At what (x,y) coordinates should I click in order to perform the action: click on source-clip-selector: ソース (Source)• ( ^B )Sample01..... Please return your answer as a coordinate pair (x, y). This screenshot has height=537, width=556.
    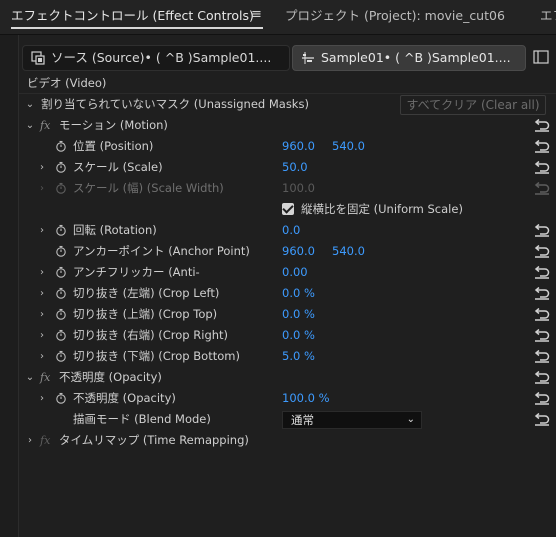
    Looking at the image, I should click on (156, 58).